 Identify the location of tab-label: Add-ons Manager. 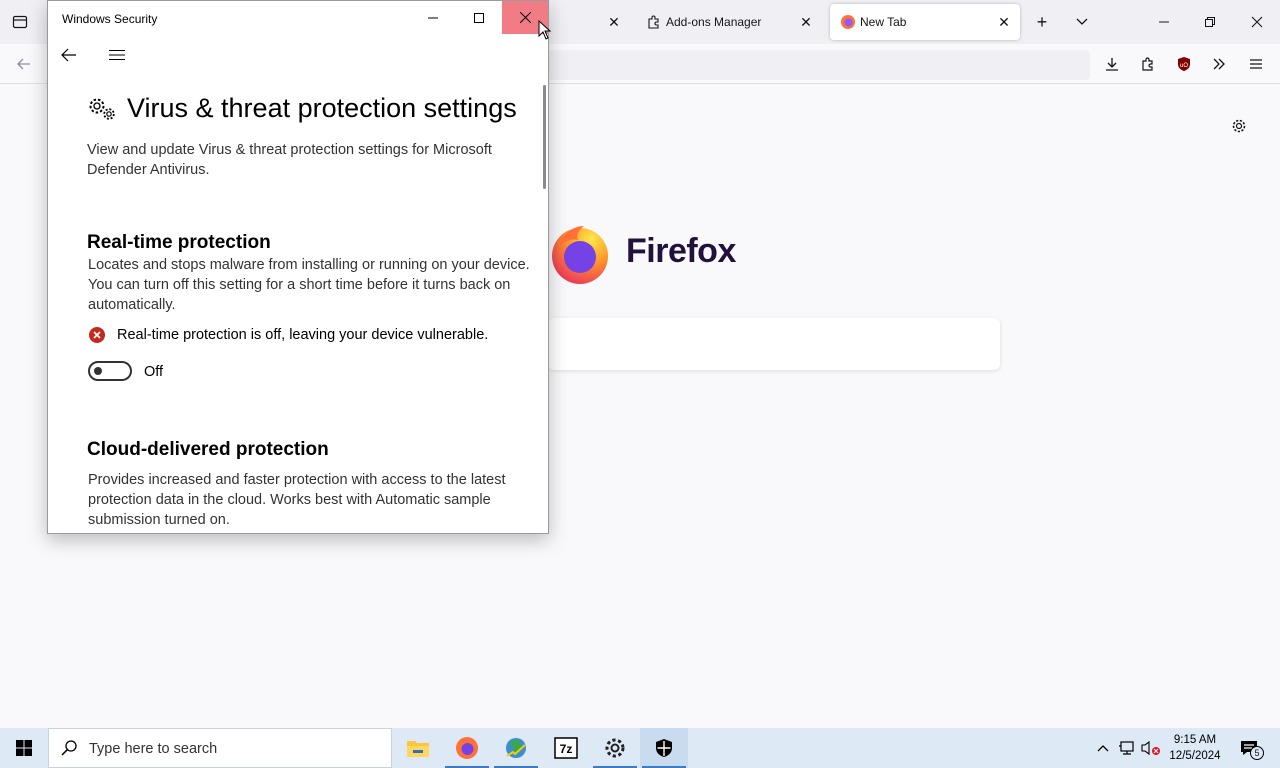
(714, 22).